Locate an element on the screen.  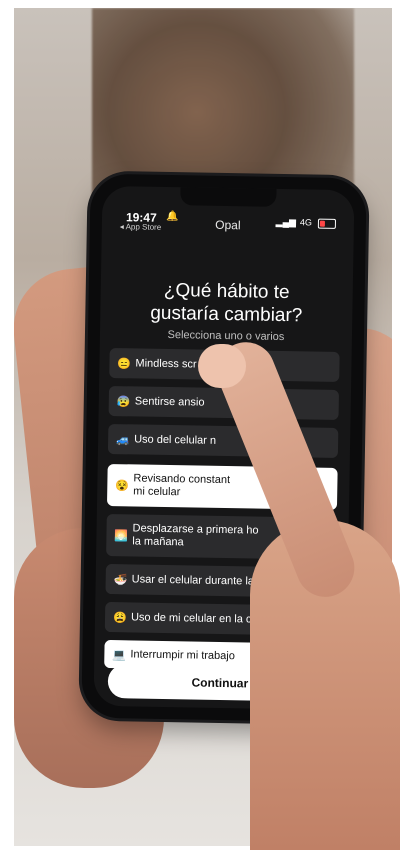
option-label-block: Desplazarse a primera ho la mañana is located at coordinates (195, 536).